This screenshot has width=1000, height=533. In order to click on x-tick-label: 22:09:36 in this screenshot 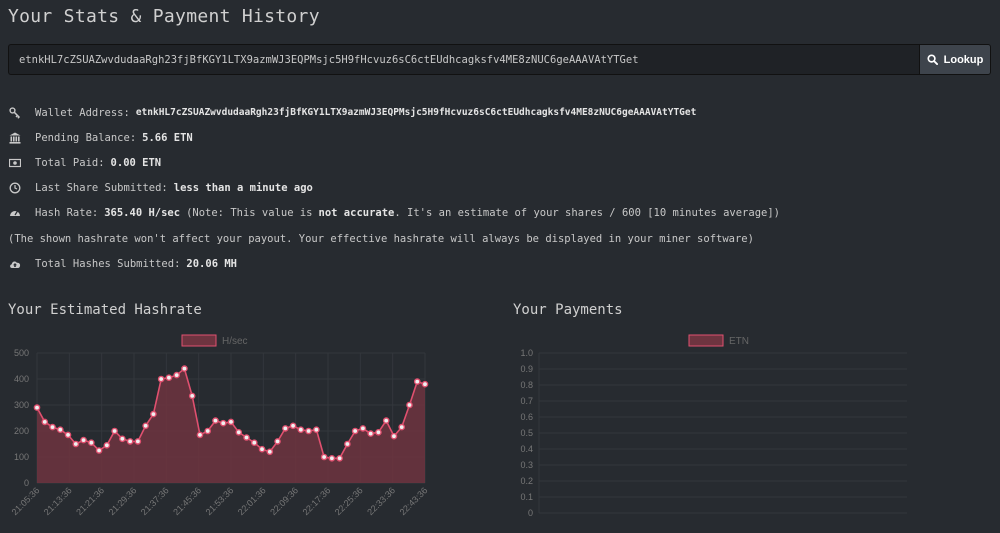, I will do `click(284, 501)`.